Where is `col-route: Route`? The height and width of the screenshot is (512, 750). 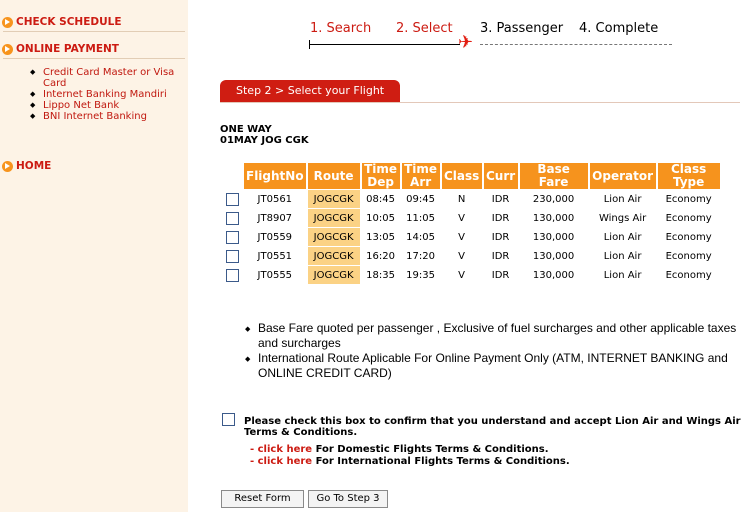 col-route: Route is located at coordinates (333, 176).